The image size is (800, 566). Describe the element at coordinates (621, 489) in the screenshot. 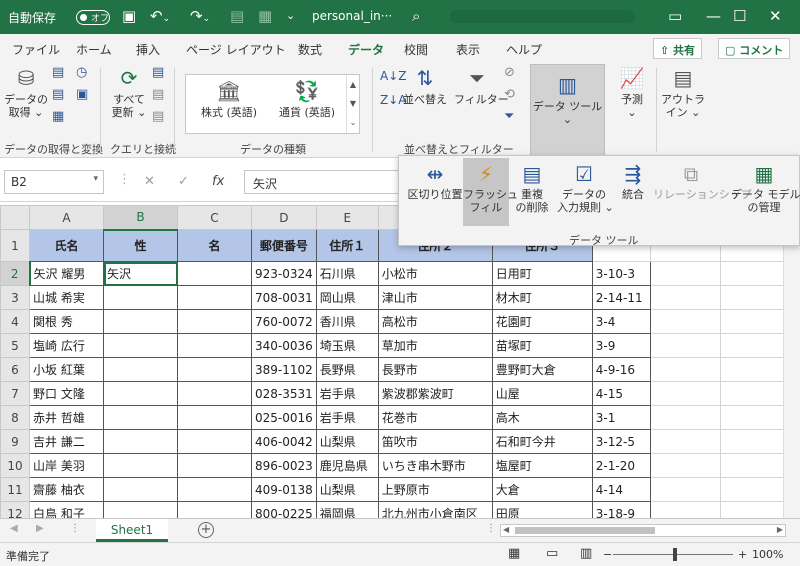

I see `cell: 4-14` at that location.